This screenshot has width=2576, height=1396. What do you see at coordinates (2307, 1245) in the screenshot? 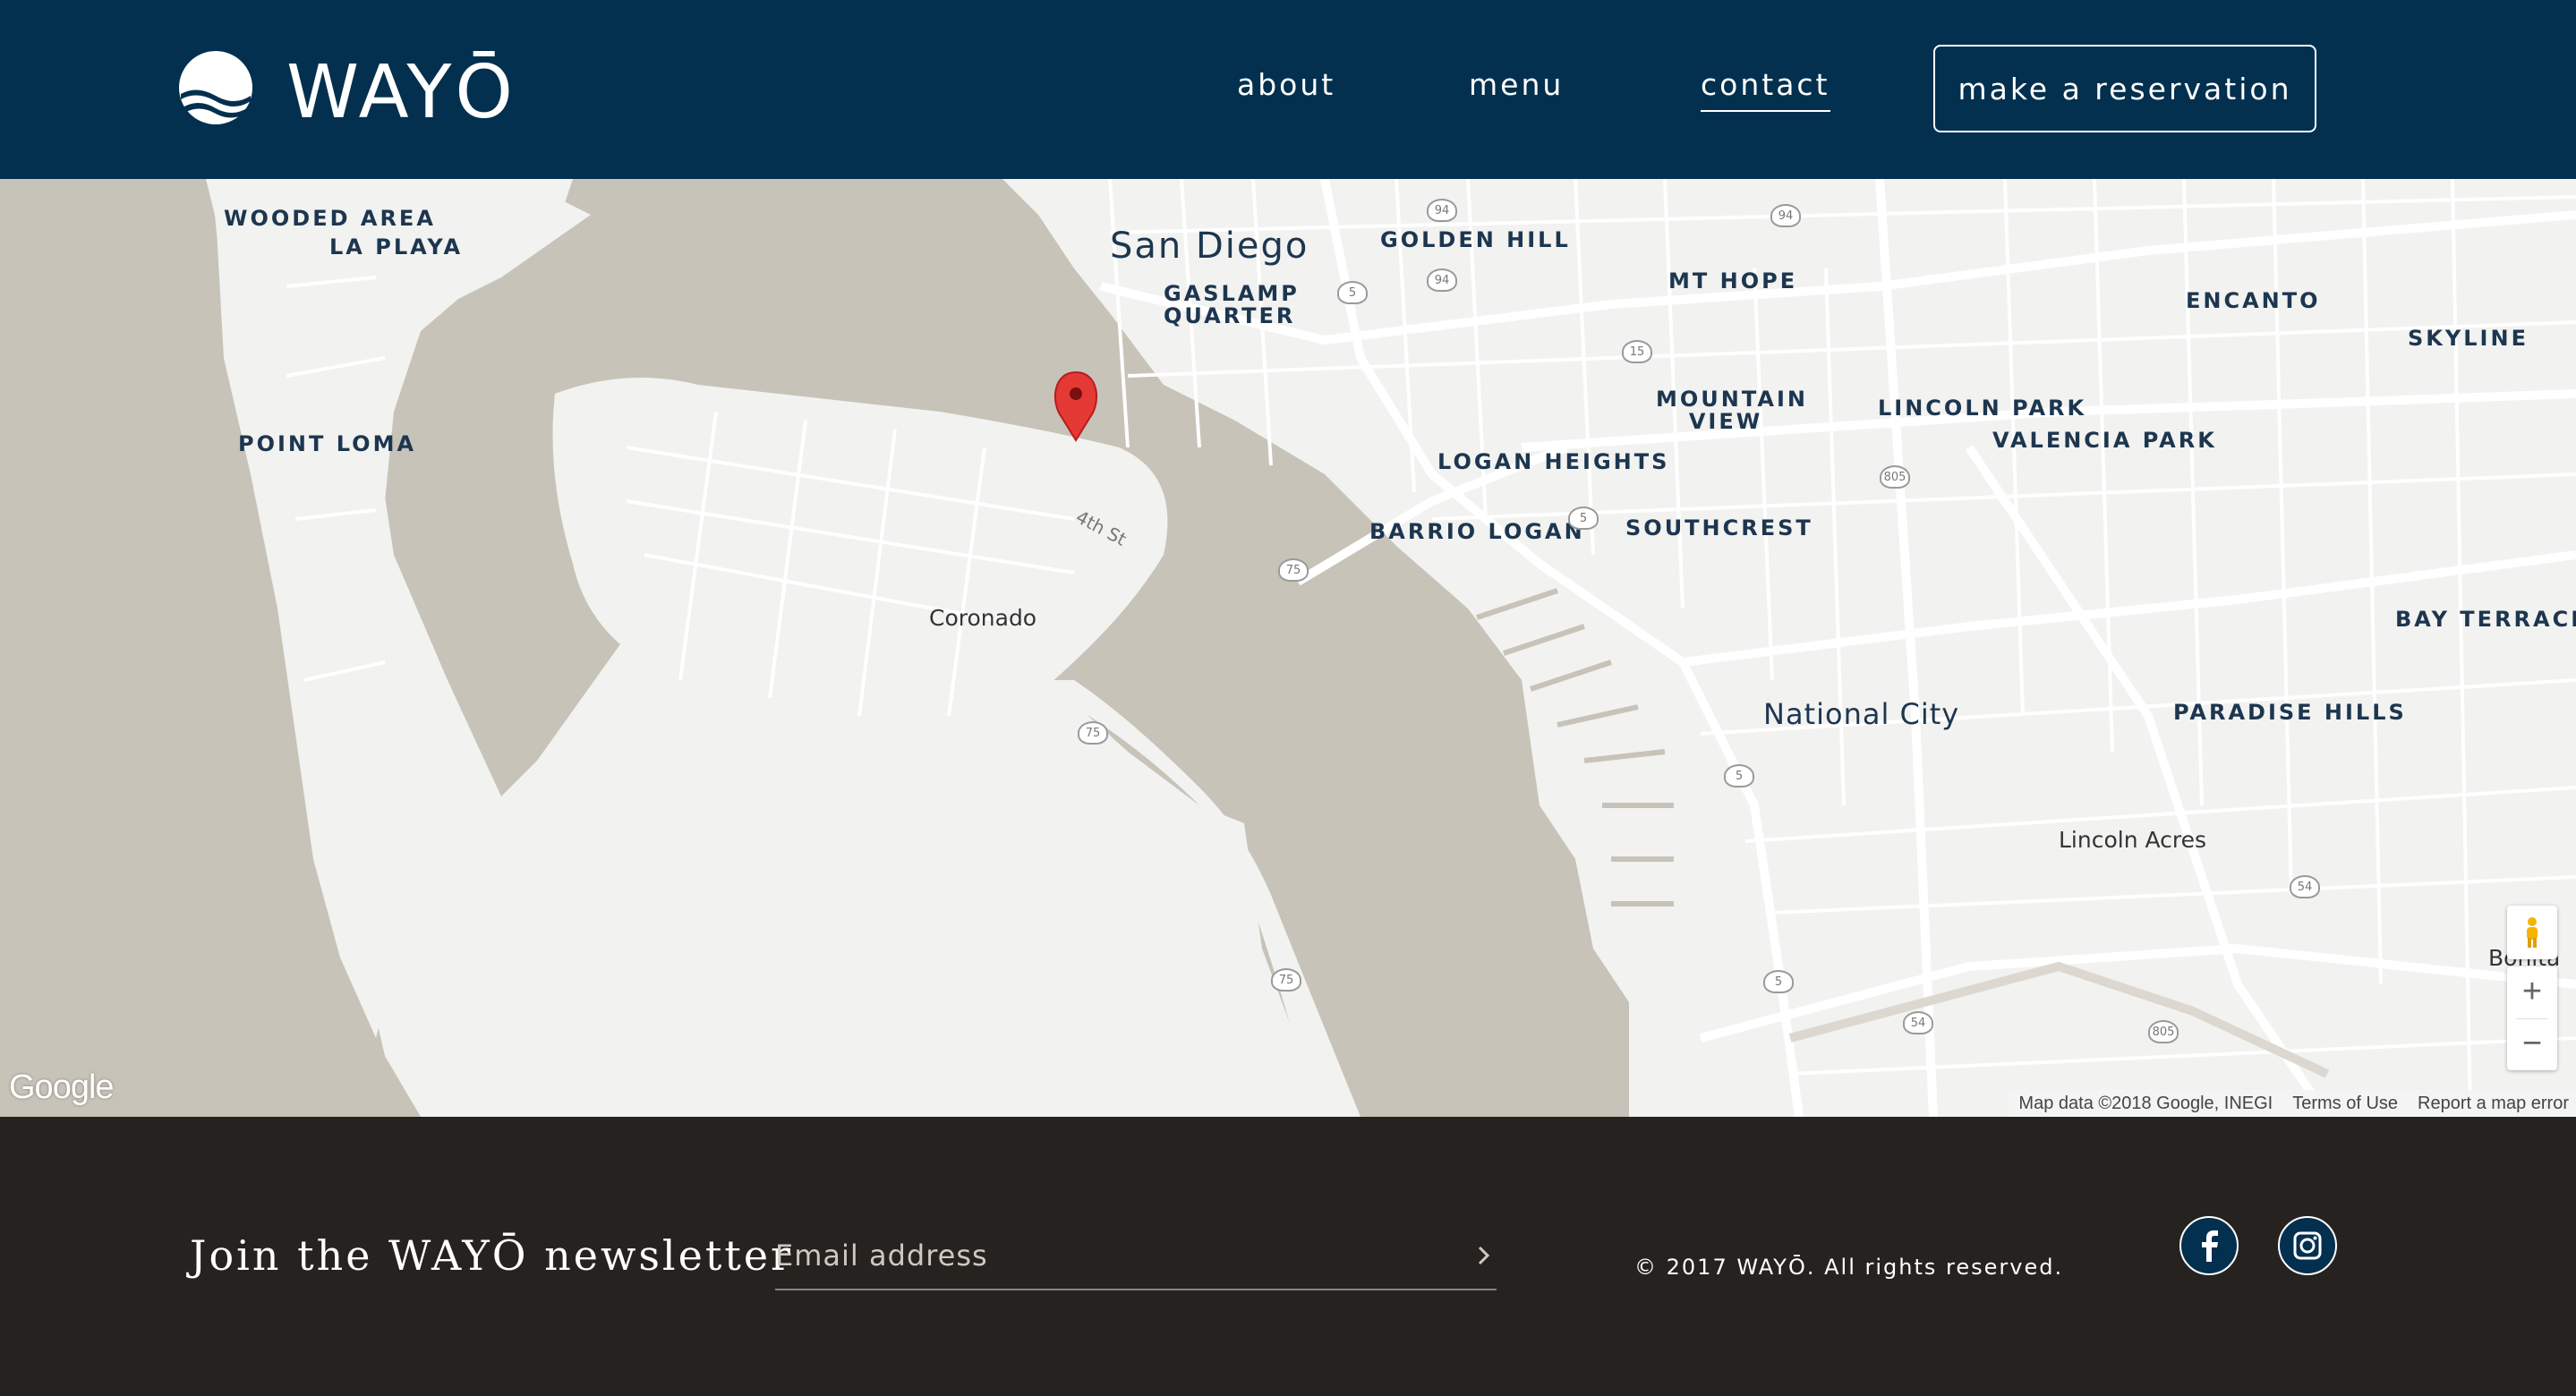
I see `instagram-icon` at bounding box center [2307, 1245].